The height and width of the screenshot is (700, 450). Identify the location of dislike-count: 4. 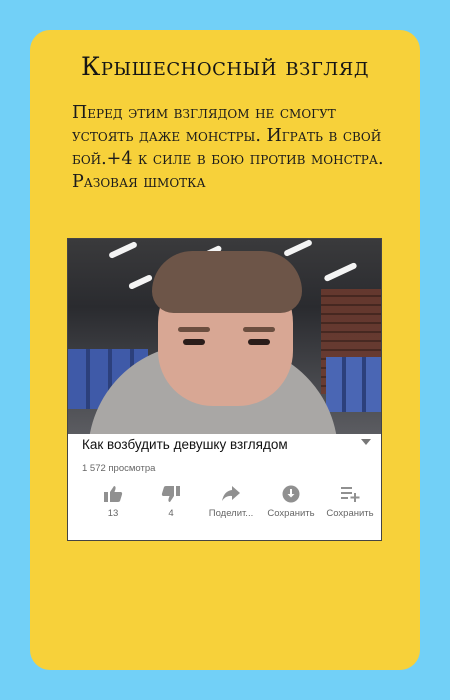
(171, 513).